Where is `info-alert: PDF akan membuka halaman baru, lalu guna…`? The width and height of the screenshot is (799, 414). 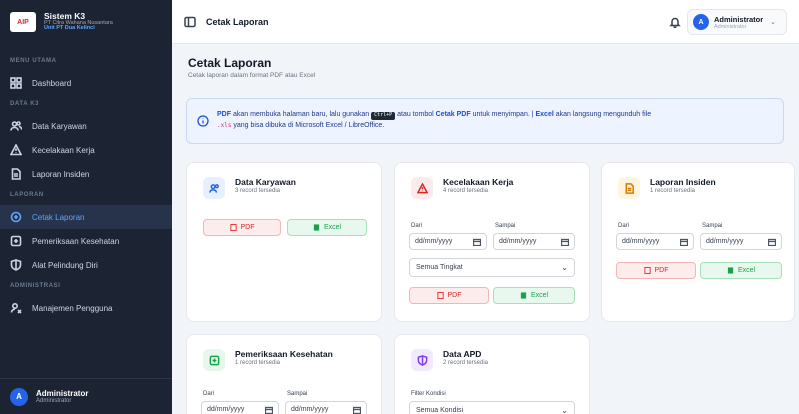 info-alert: PDF akan membuka halaman baru, lalu guna… is located at coordinates (485, 121).